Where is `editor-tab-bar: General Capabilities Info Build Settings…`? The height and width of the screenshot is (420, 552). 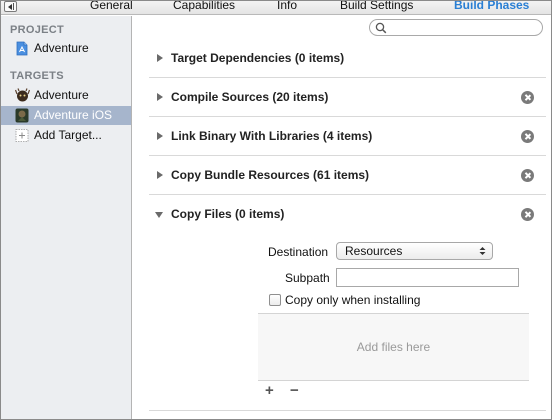
editor-tab-bar: General Capabilities Info Build Settings… is located at coordinates (276, 8).